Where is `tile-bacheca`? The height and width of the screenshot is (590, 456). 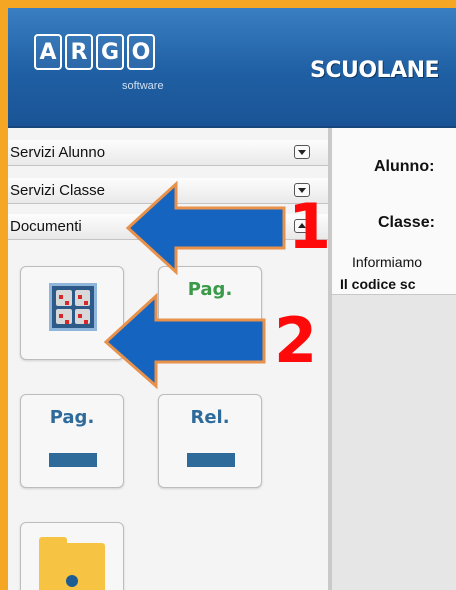 tile-bacheca is located at coordinates (72, 313).